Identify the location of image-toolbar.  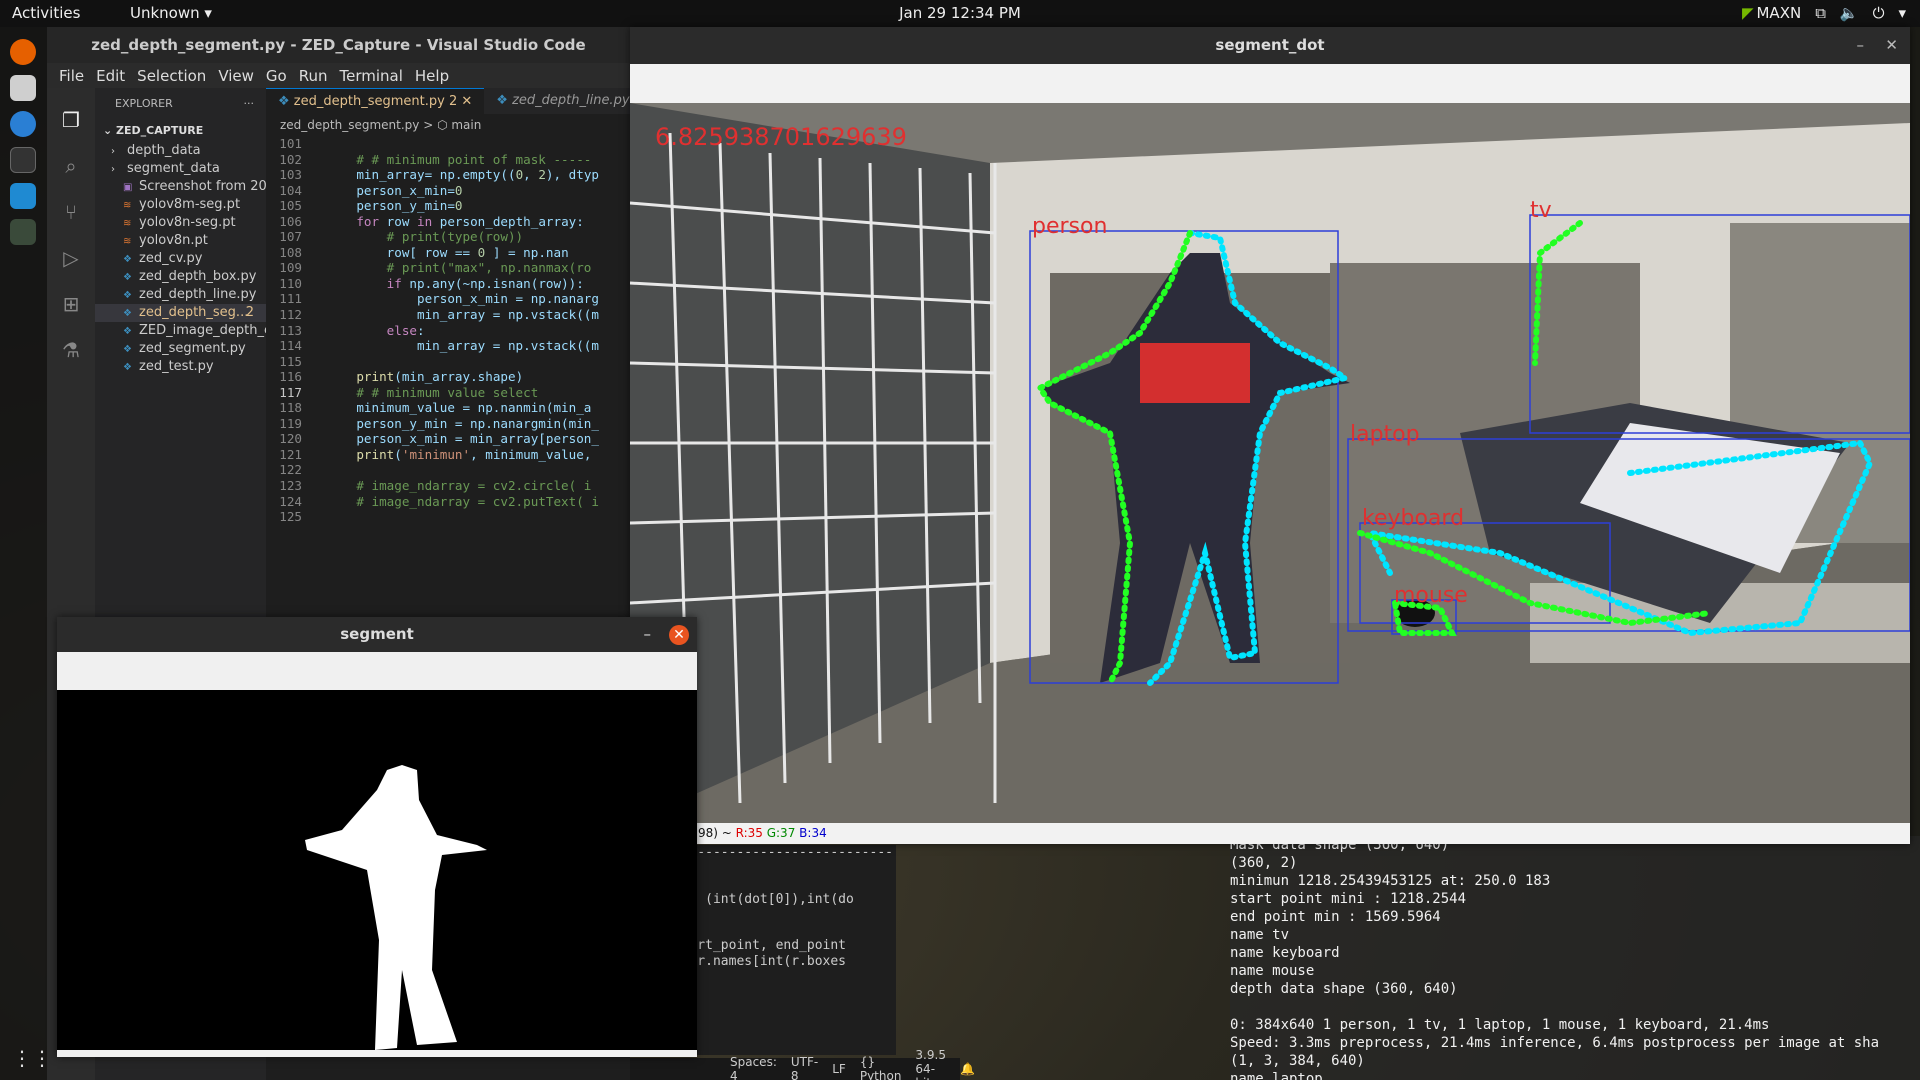
(377, 671).